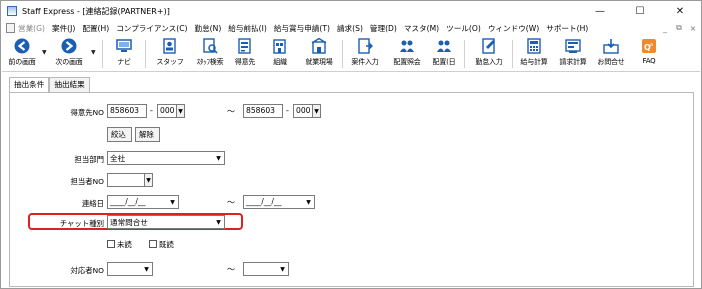  I want to click on responder-no-from-select: ▼, so click(130, 269).